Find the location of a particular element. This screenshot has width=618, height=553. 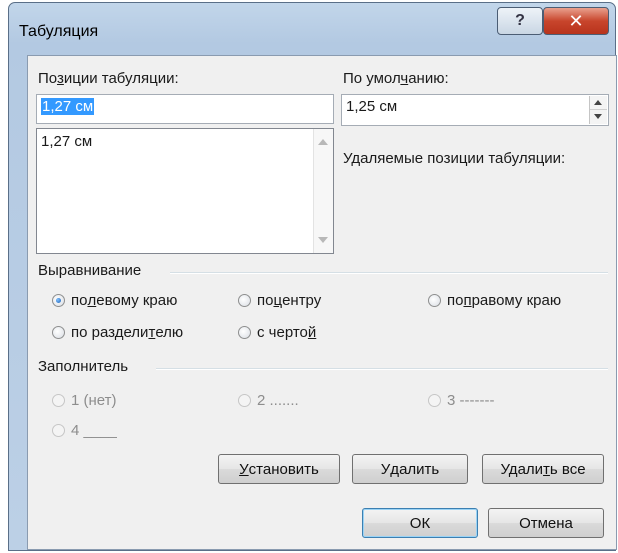

list-item: 1,27 см is located at coordinates (66, 141).